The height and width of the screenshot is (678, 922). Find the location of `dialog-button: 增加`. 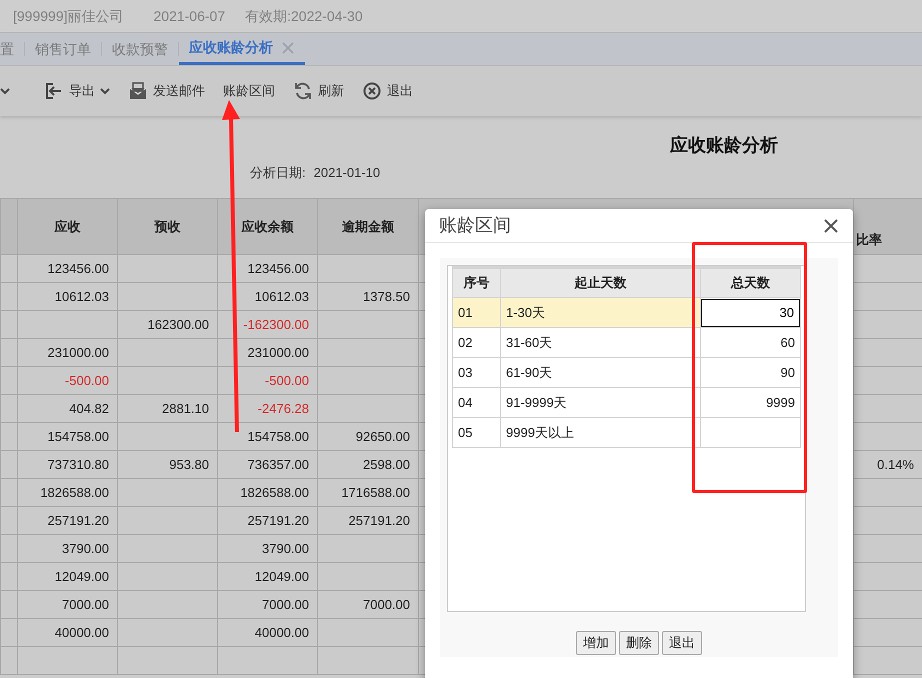

dialog-button: 增加 is located at coordinates (596, 642).